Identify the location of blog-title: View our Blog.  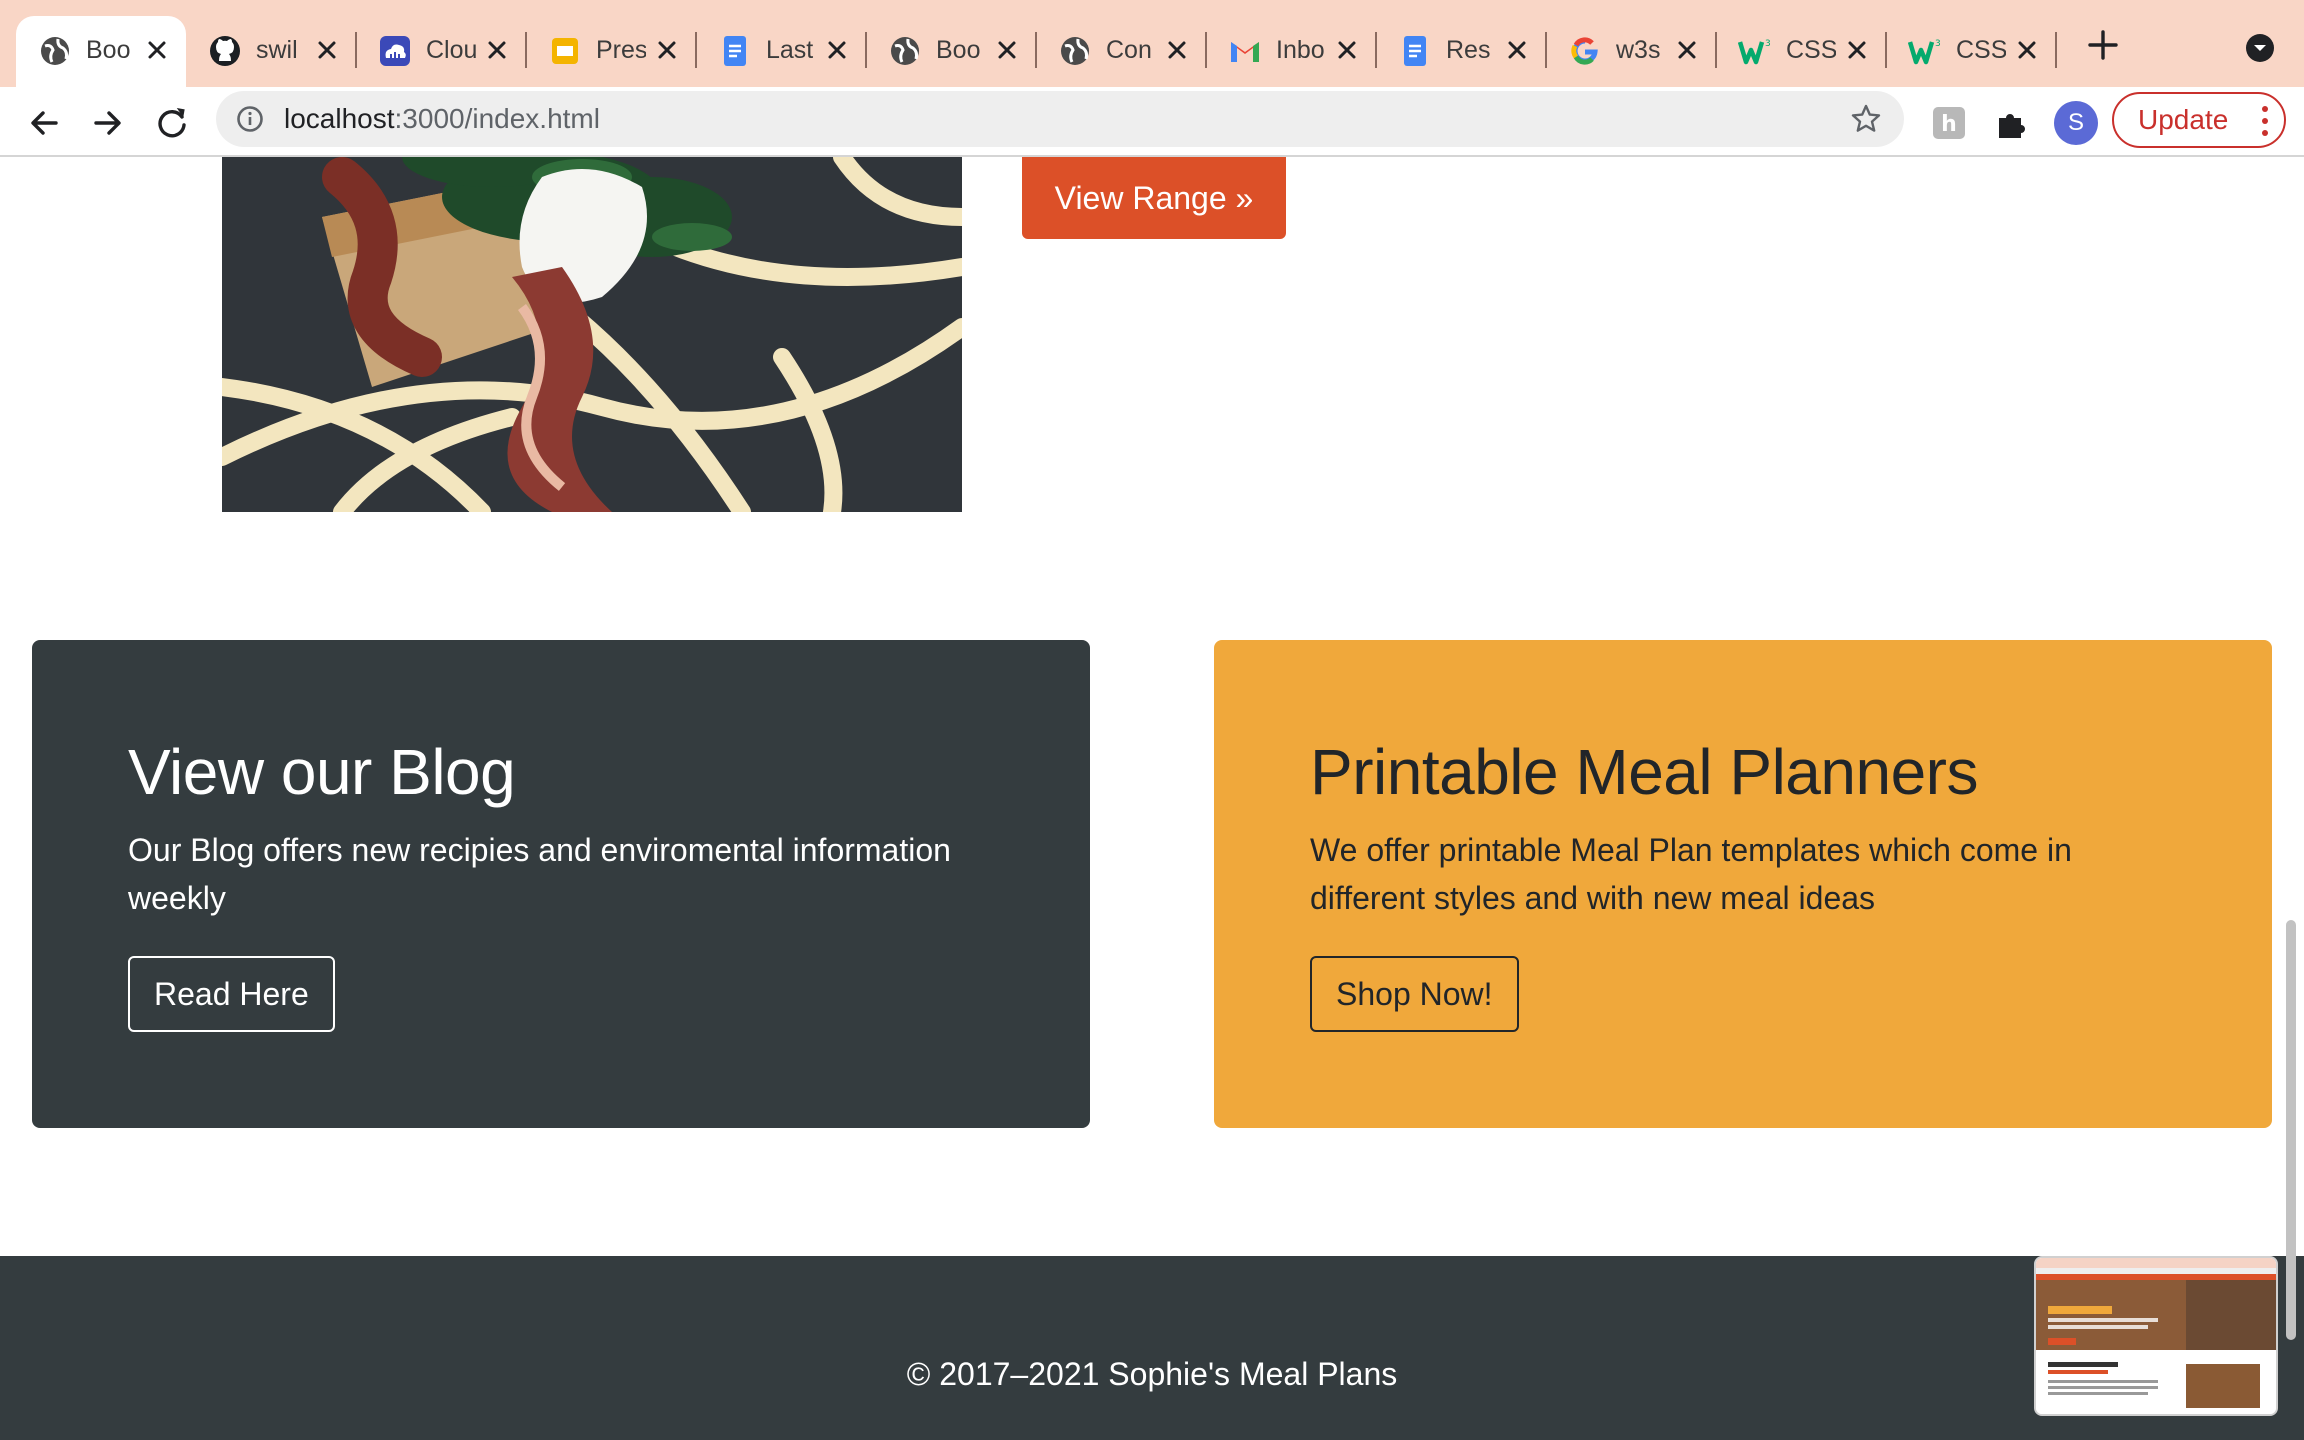
(322, 772).